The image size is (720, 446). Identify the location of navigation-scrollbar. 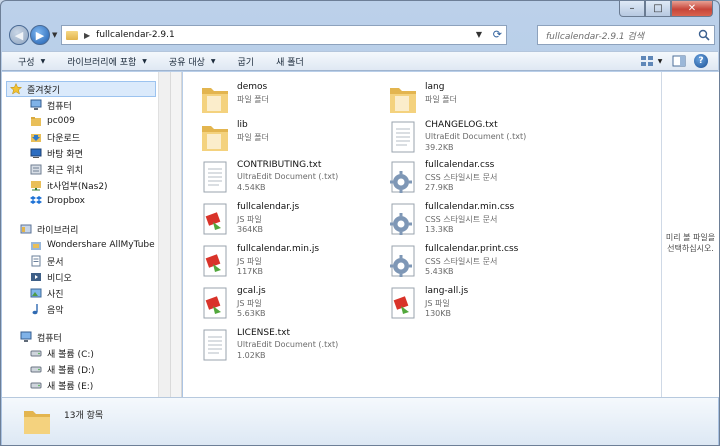
(164, 234).